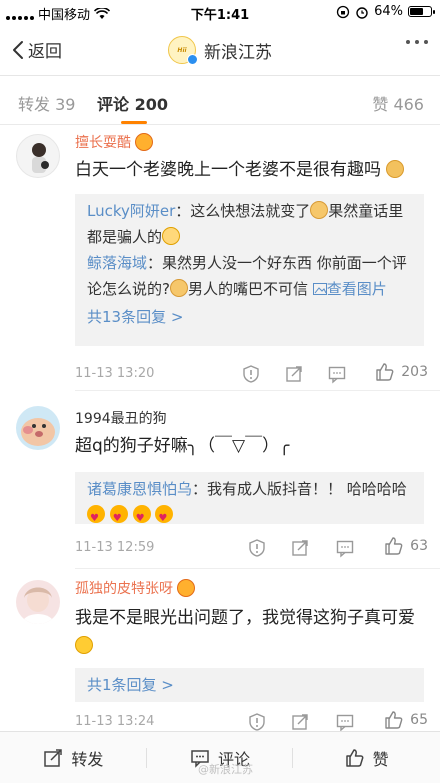  Describe the element at coordinates (414, 372) in the screenshot. I see `like-count: 203` at that location.